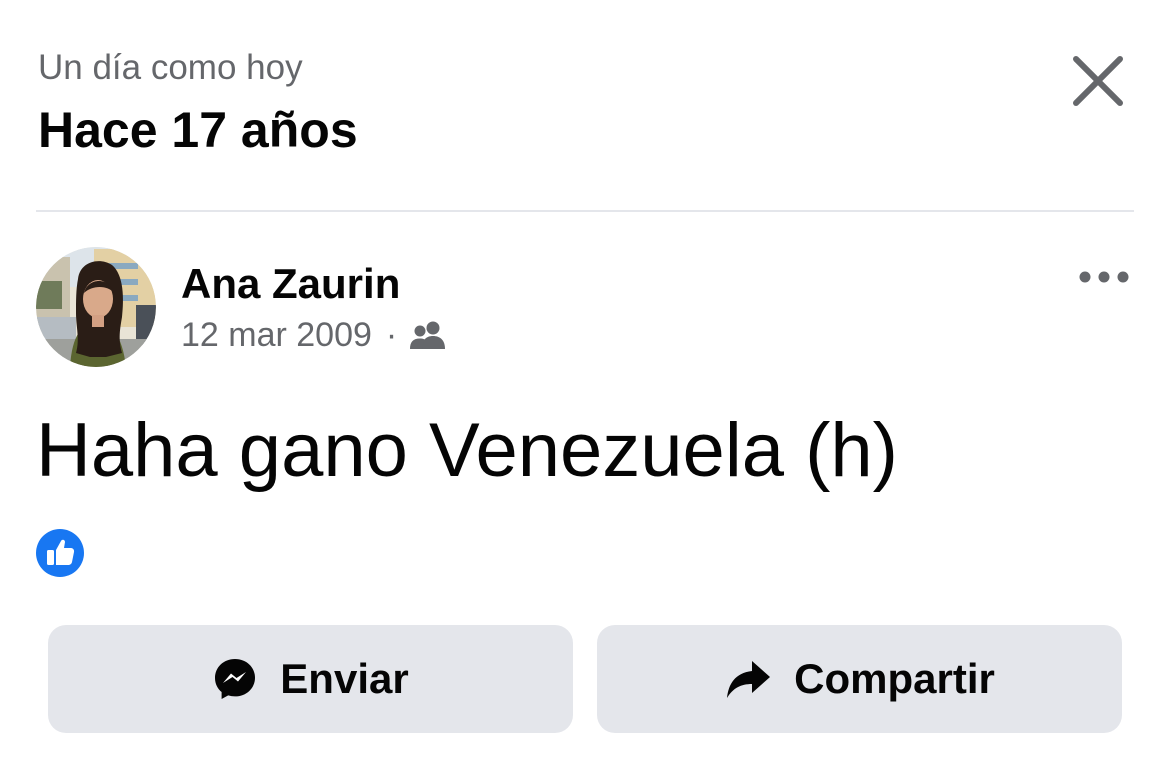 This screenshot has height=782, width=1169. Describe the element at coordinates (748, 679) in the screenshot. I see `share-icon` at that location.